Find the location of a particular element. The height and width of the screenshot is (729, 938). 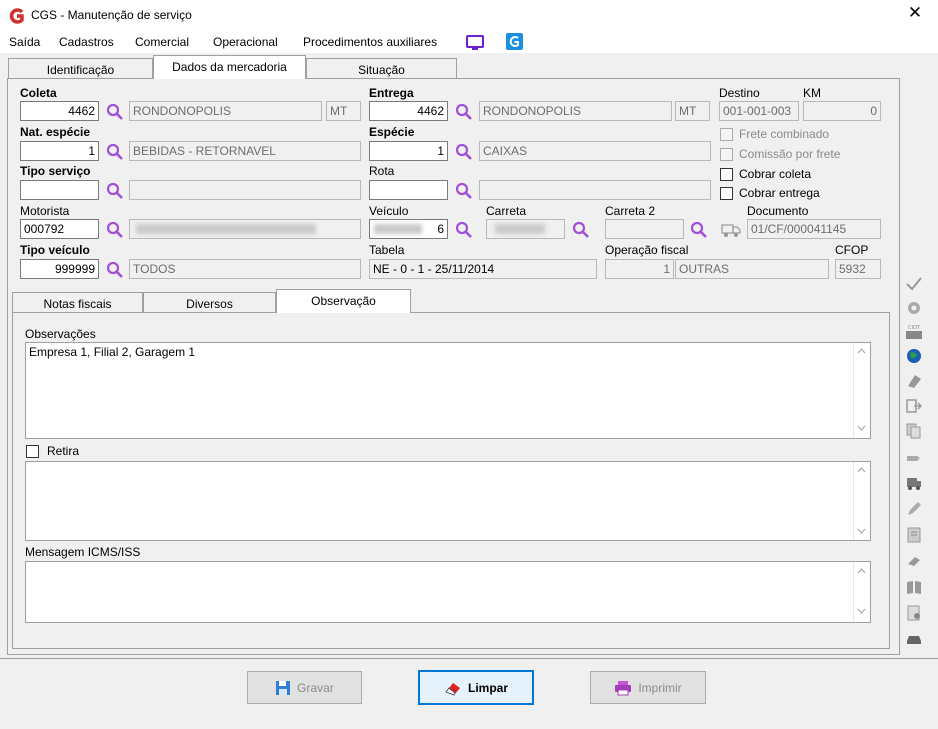

edit-icon is located at coordinates (914, 509).